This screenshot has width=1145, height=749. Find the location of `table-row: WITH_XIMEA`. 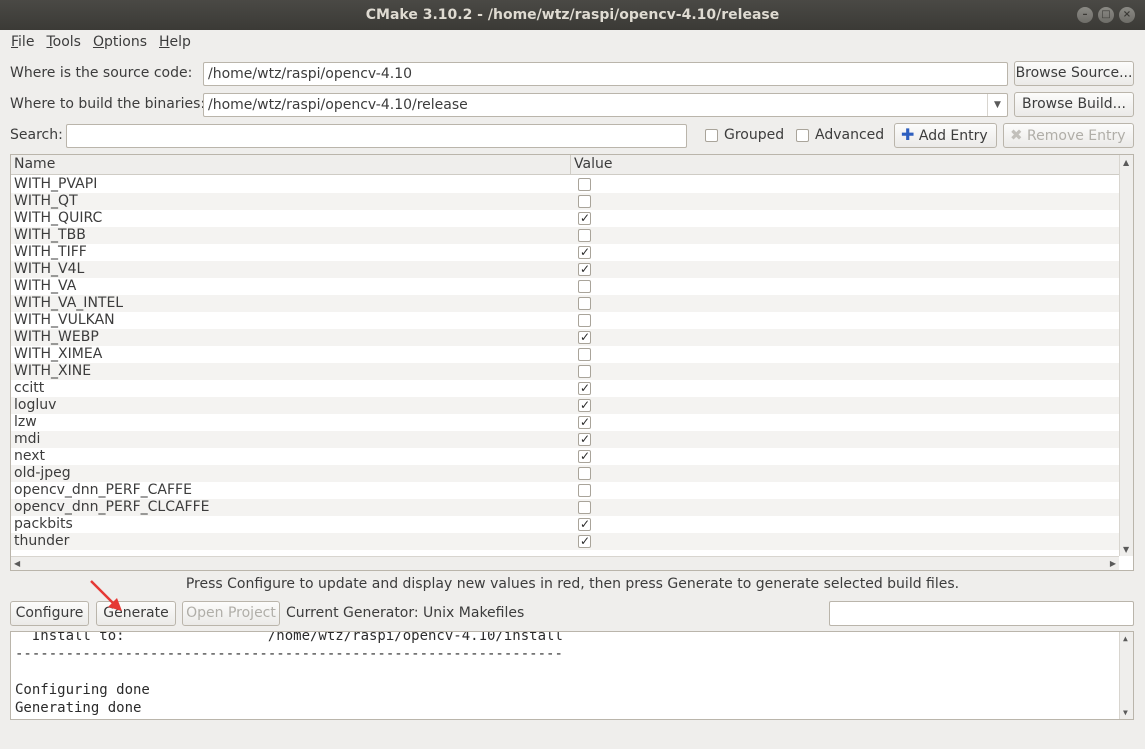

table-row: WITH_XIMEA is located at coordinates (565, 354).